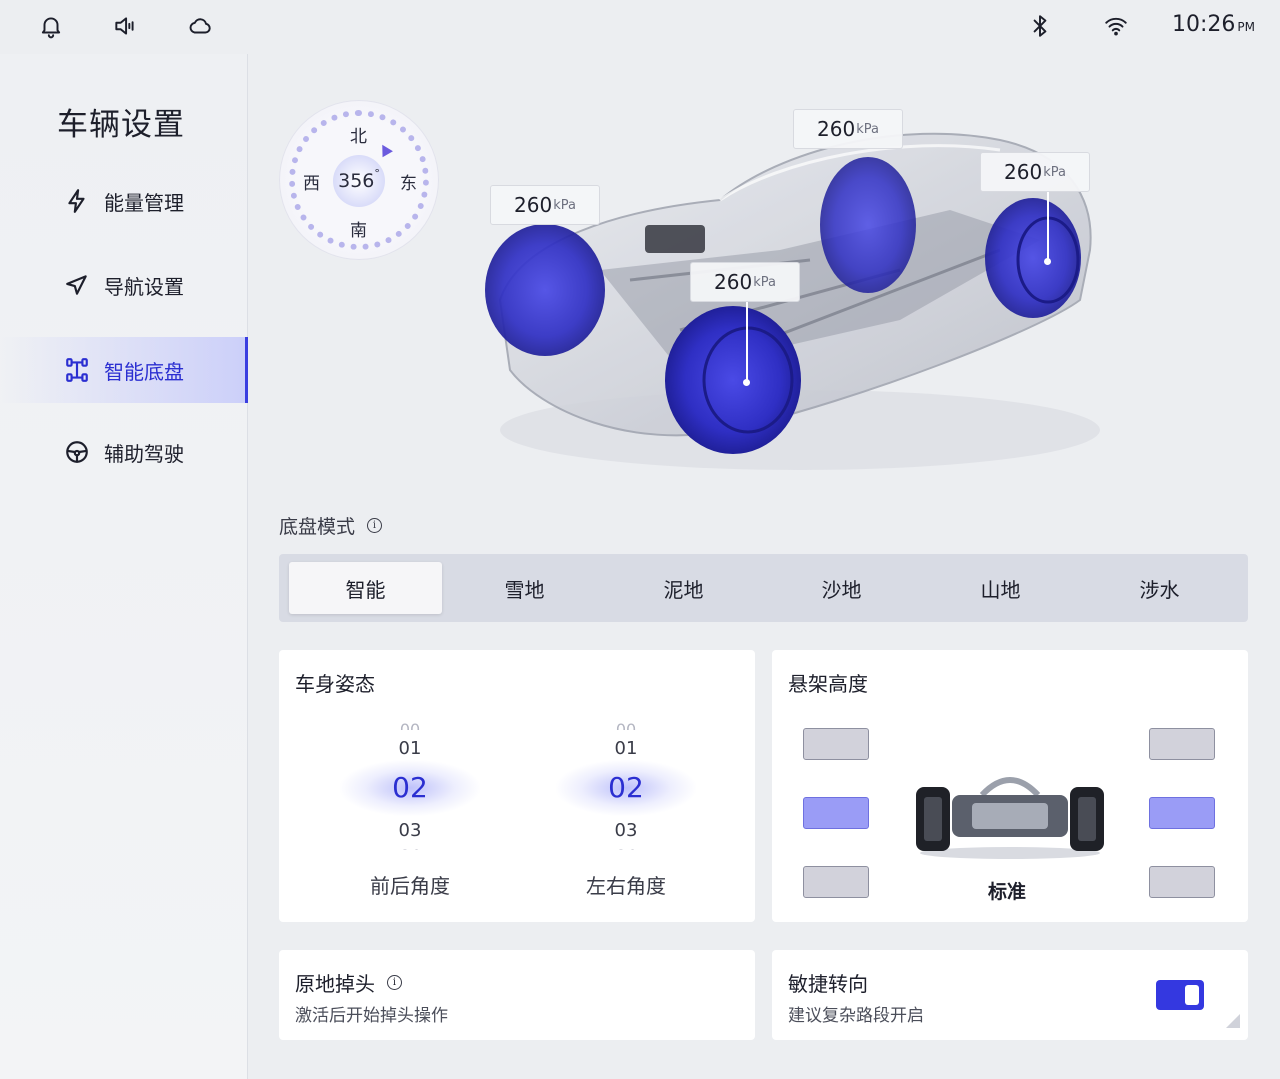  Describe the element at coordinates (1180, 995) in the screenshot. I see `agile-steering-toggle` at that location.